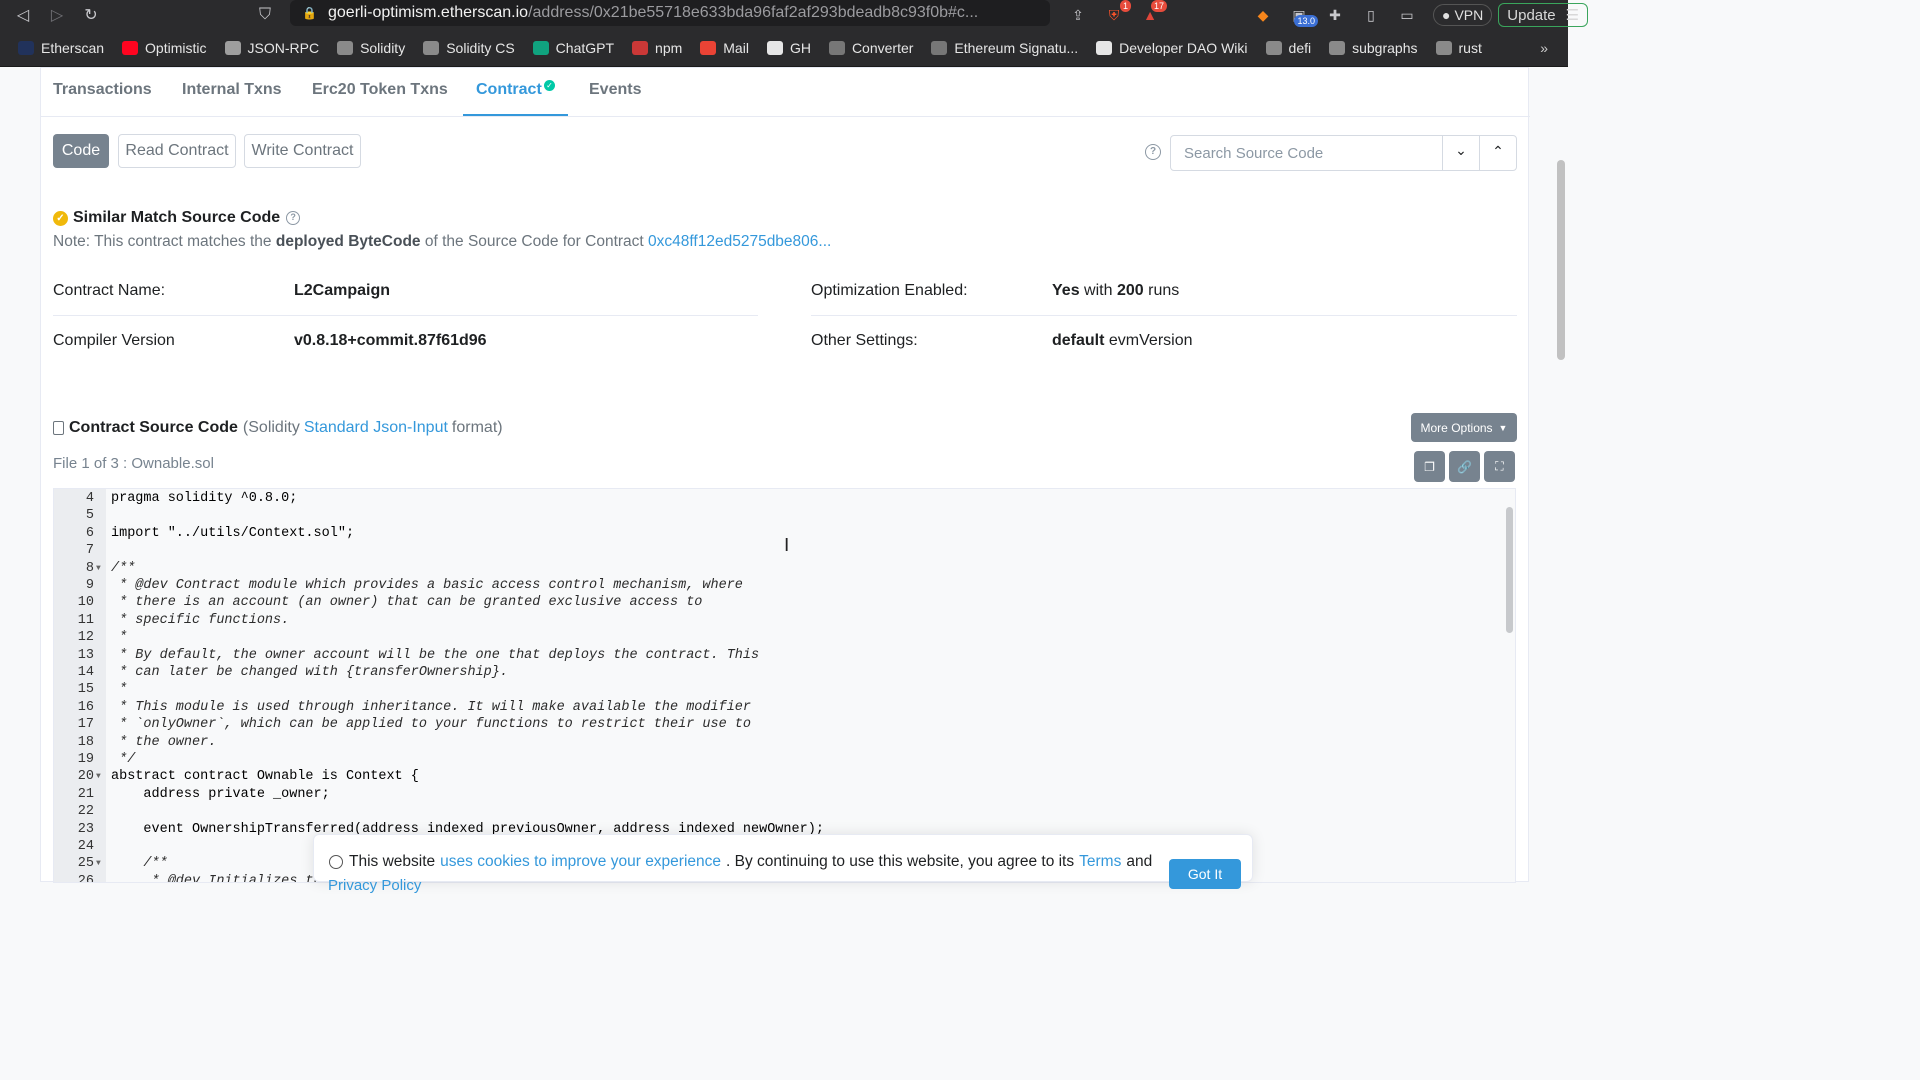 This screenshot has width=1920, height=1080. What do you see at coordinates (1464, 466) in the screenshot?
I see `link-icon: 🔗` at bounding box center [1464, 466].